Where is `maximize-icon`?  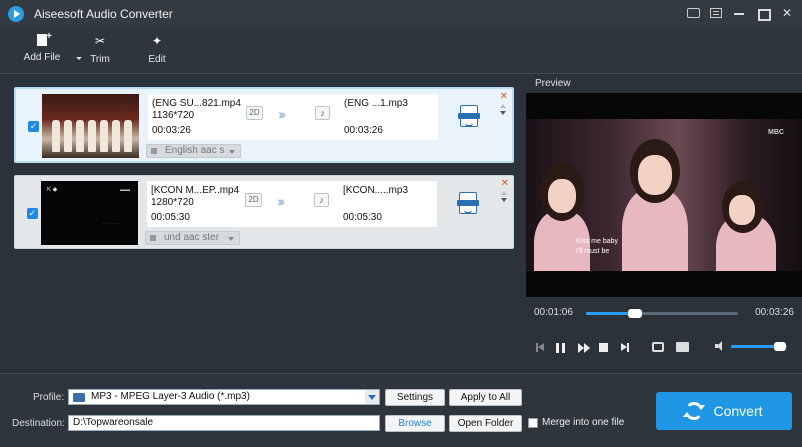
maximize-icon is located at coordinates (763, 13).